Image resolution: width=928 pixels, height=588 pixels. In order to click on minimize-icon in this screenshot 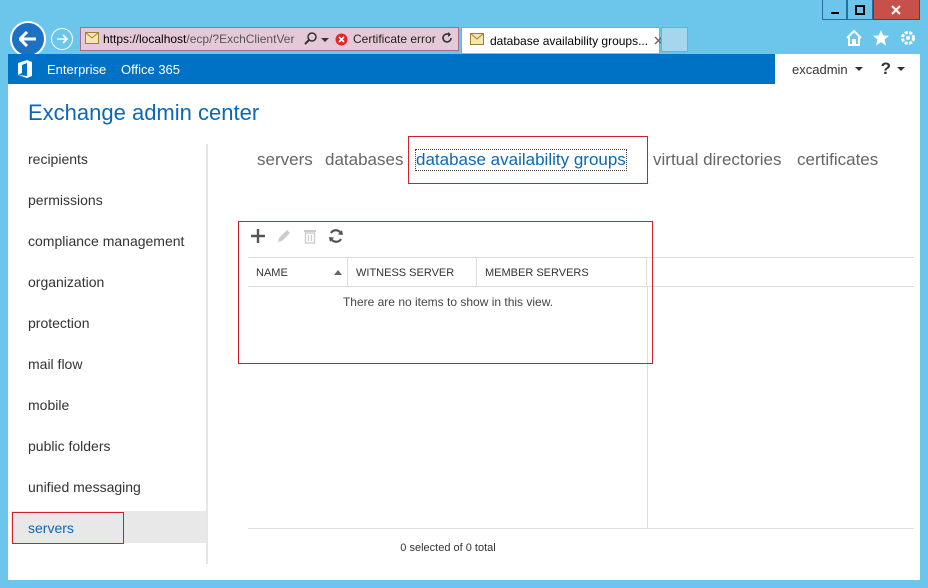, I will do `click(834, 12)`.